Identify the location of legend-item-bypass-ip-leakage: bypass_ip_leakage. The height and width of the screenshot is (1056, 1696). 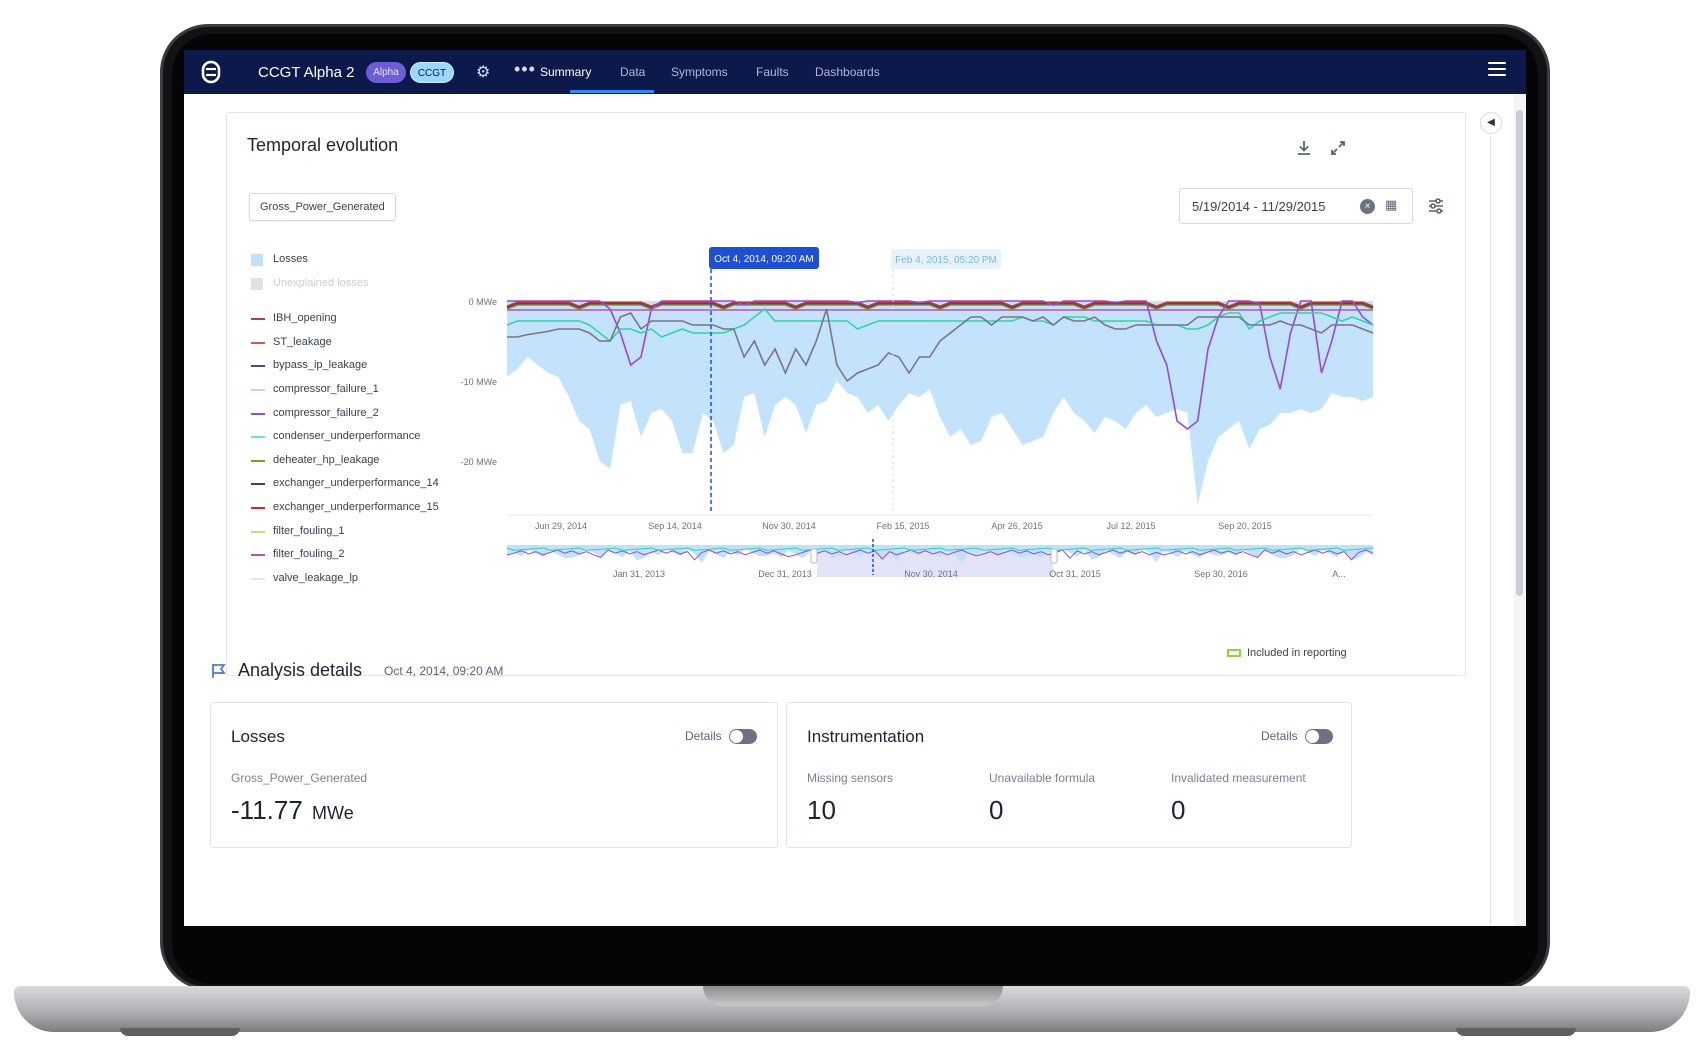
(356, 367).